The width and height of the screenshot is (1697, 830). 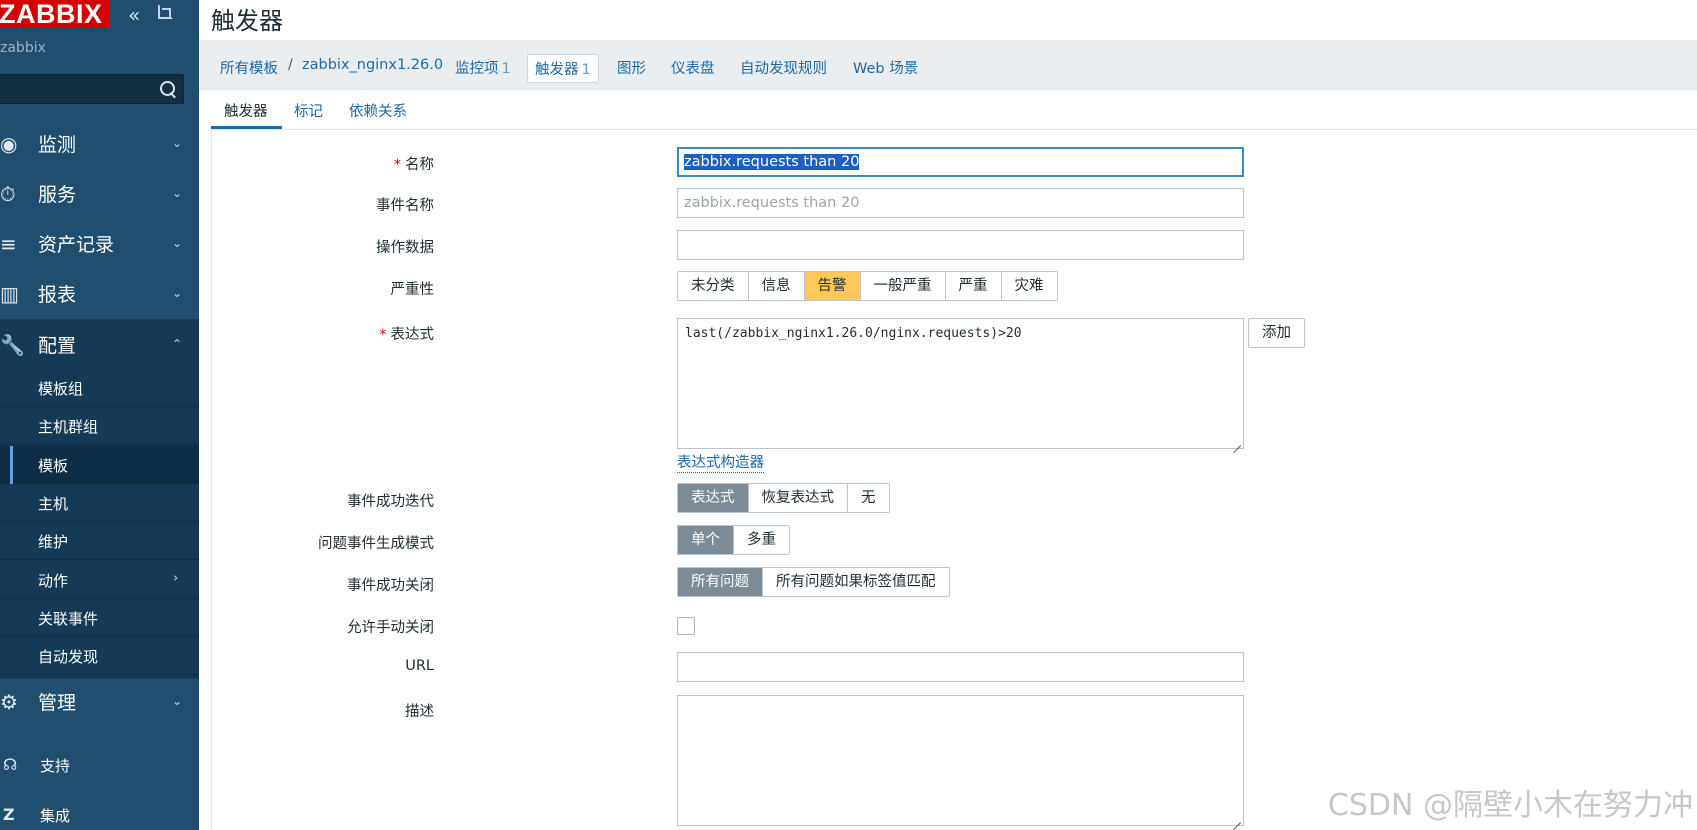 I want to click on submenu-label: 自动发现, so click(x=68, y=657).